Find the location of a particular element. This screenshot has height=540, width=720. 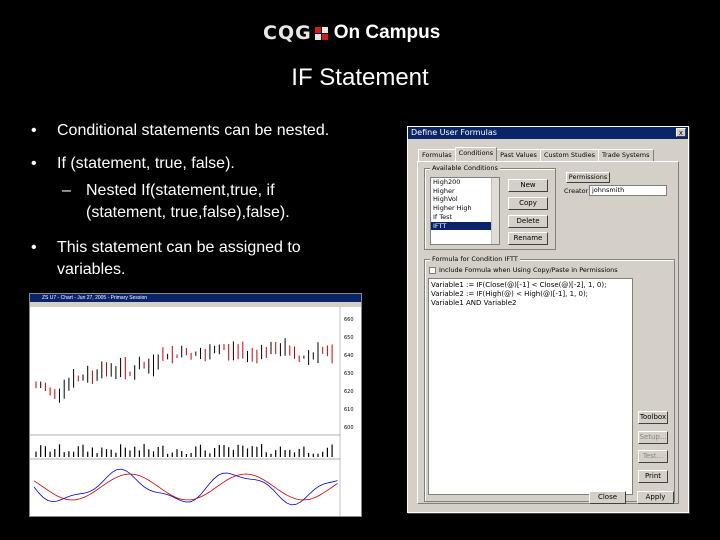

bullet-2-text: If (statement, true, false). is located at coordinates (146, 163).